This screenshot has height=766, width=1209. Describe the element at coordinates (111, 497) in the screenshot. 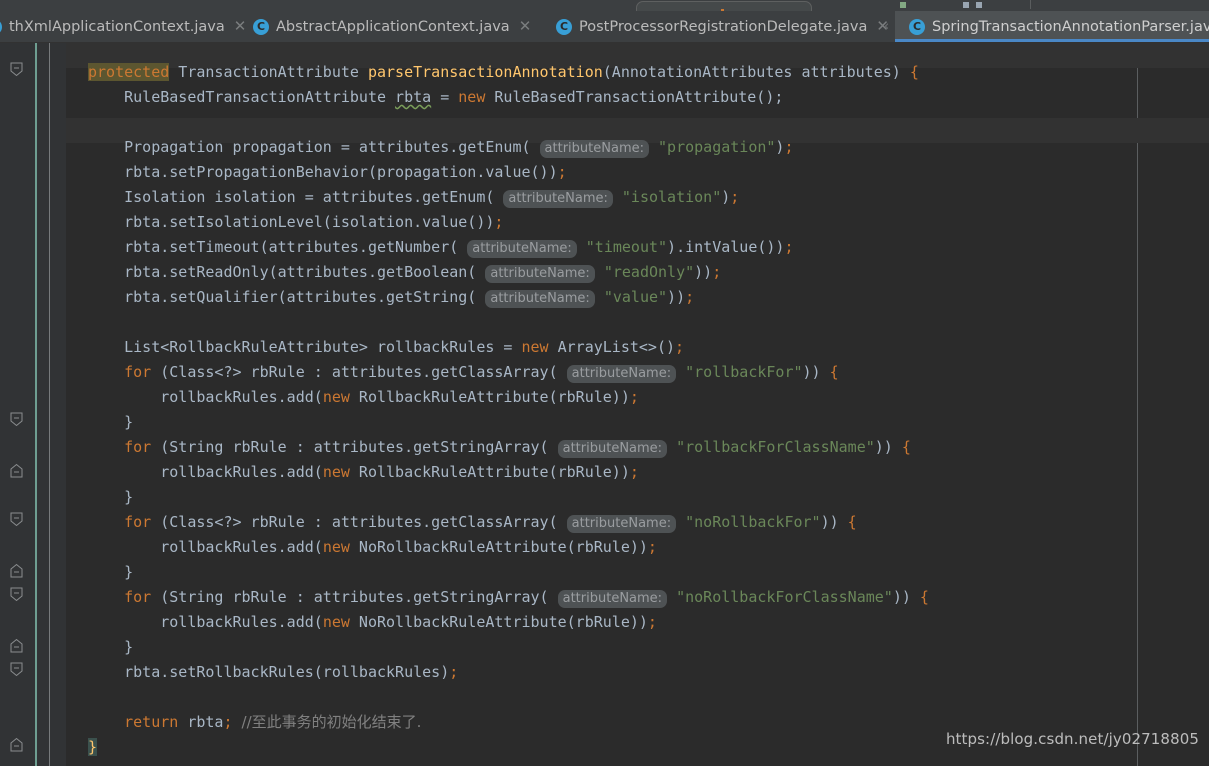

I see `code-line-18: }` at that location.